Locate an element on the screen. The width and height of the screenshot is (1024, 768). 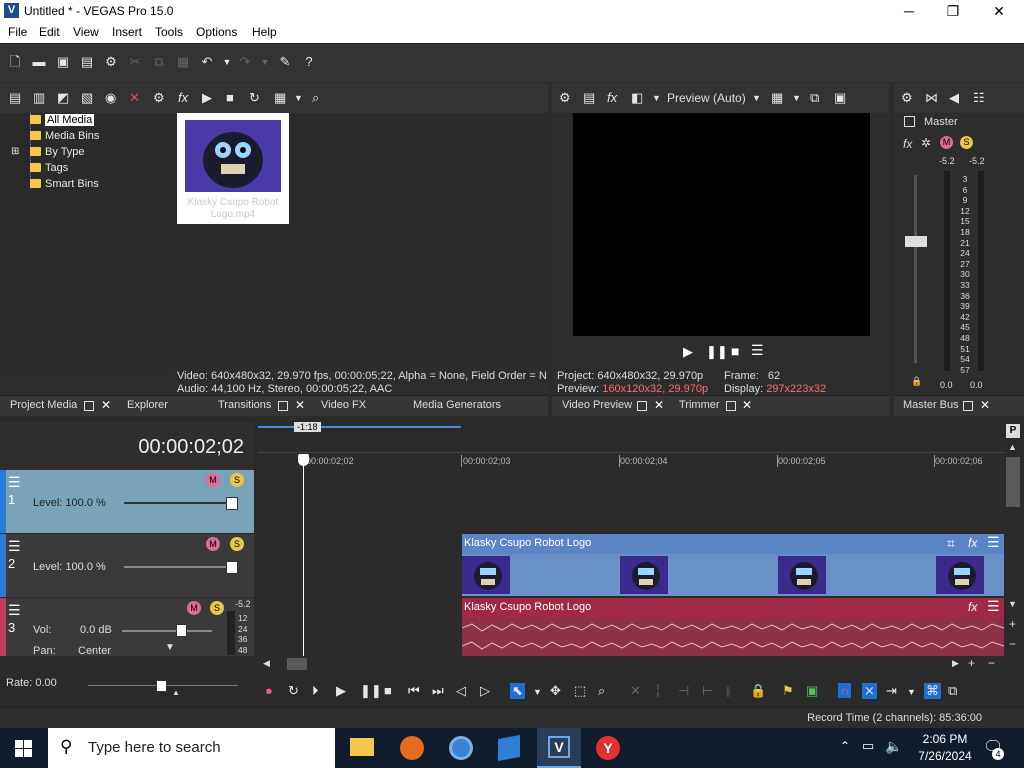
open-folder-icon: ▬ is located at coordinates (39, 62).